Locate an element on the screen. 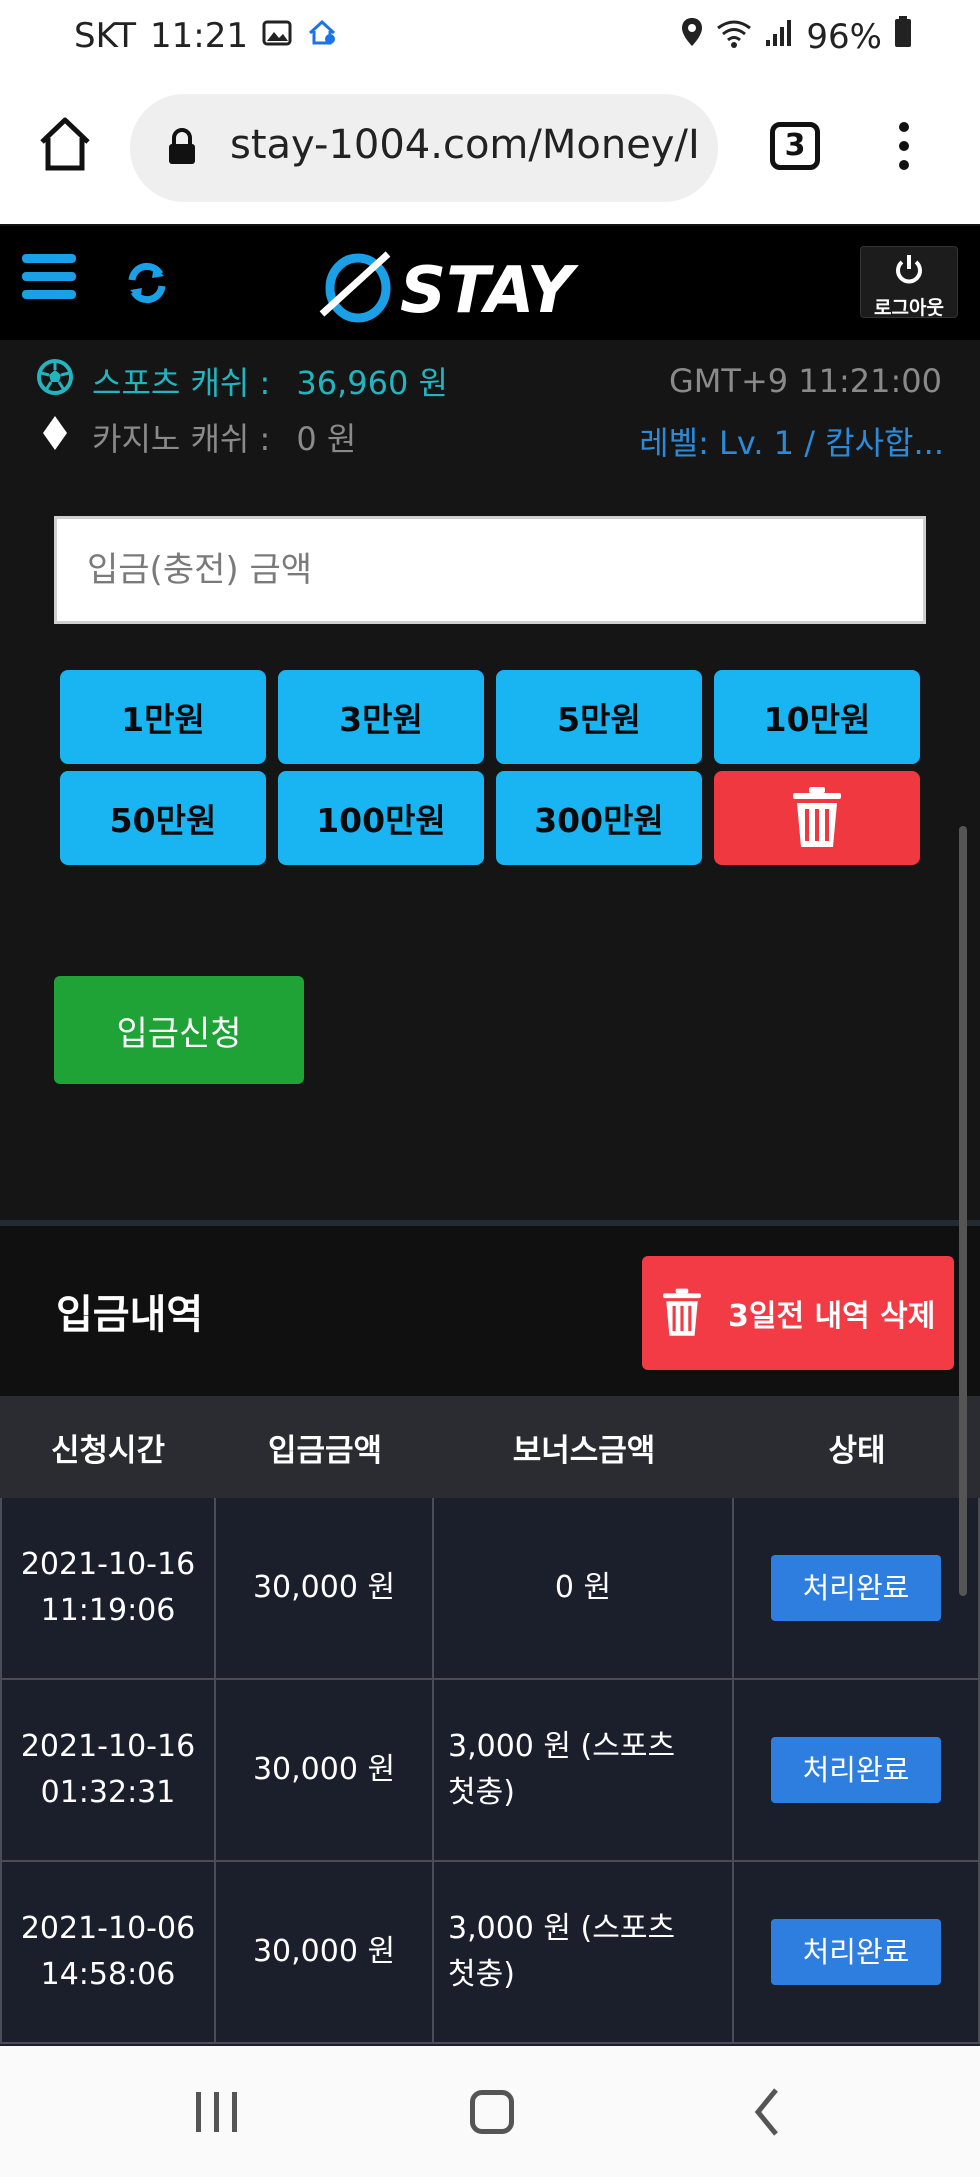  column-header-time: 신청시간 is located at coordinates (108, 1450).